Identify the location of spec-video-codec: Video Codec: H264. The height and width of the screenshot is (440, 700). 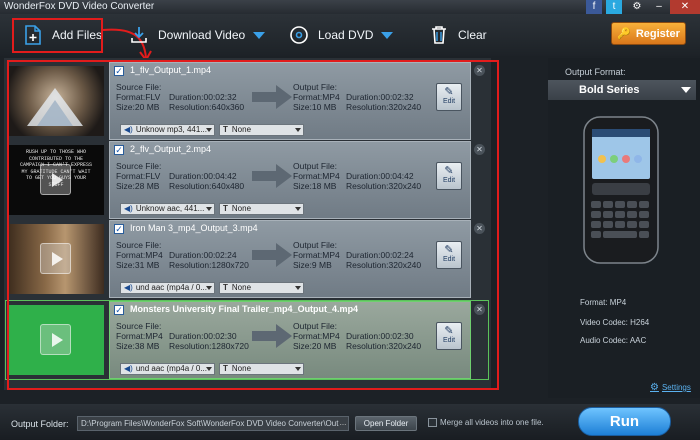
(615, 322).